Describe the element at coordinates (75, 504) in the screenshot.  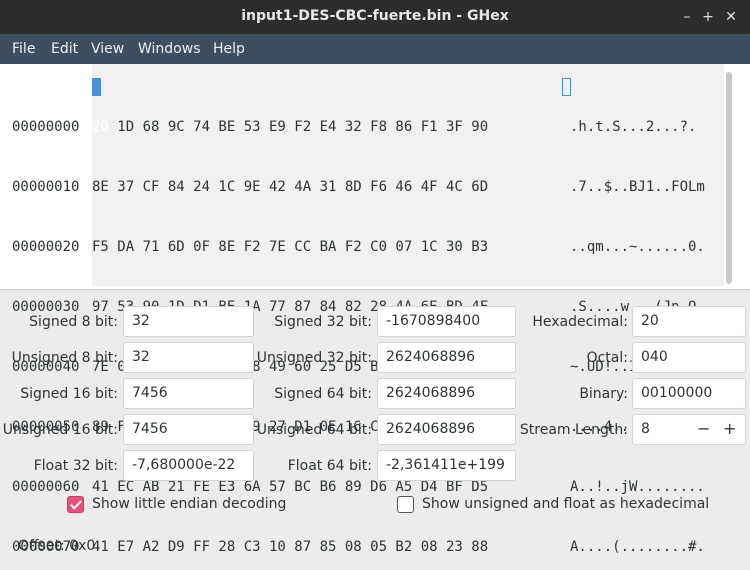
I see `little-endian-checkbox` at that location.